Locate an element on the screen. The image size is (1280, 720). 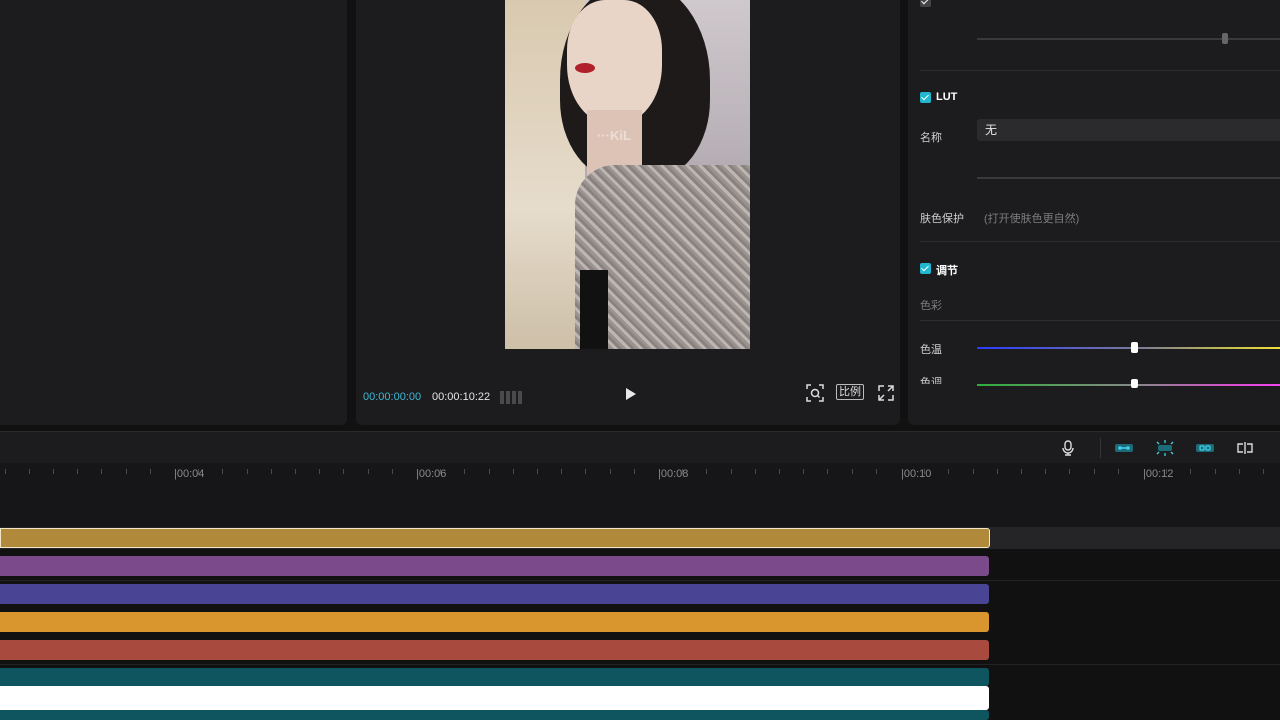
video-lip is located at coordinates (585, 68).